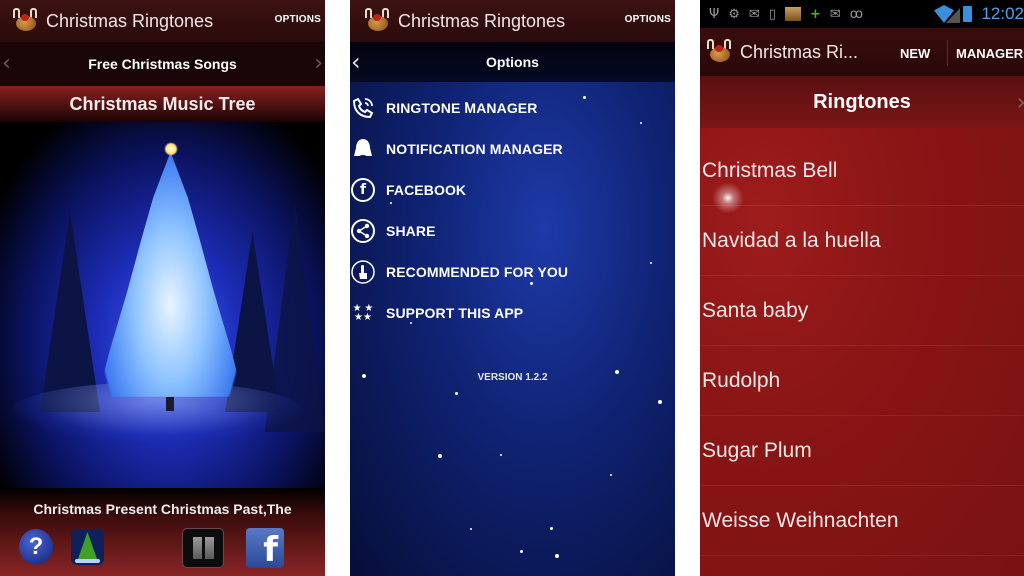  I want to click on ringtone-name: Rudolph, so click(741, 380).